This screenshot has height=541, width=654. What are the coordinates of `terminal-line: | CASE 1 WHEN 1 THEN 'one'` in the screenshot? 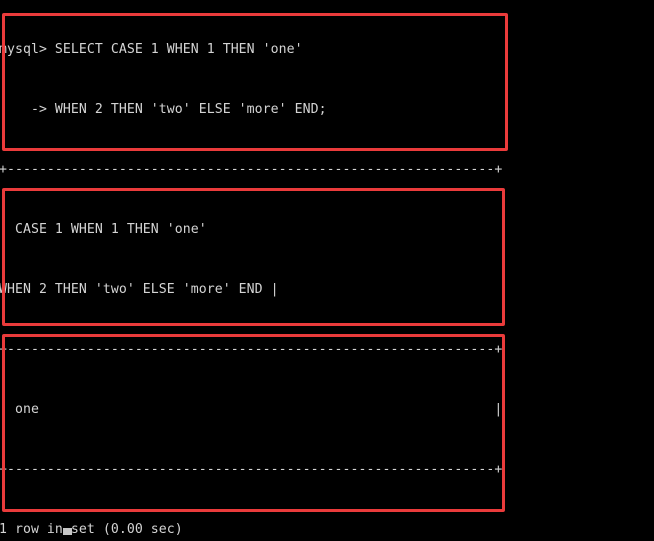 It's located at (103, 229).